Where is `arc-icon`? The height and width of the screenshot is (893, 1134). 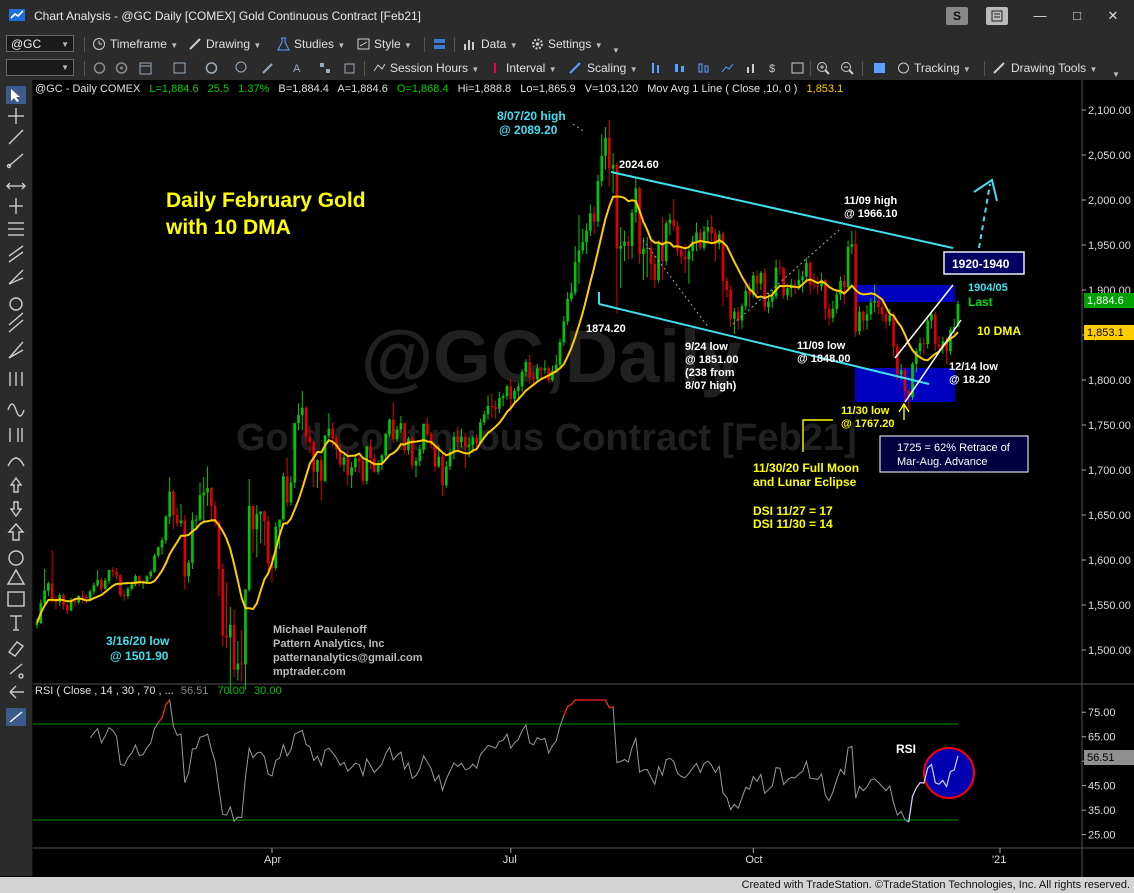 arc-icon is located at coordinates (16, 462).